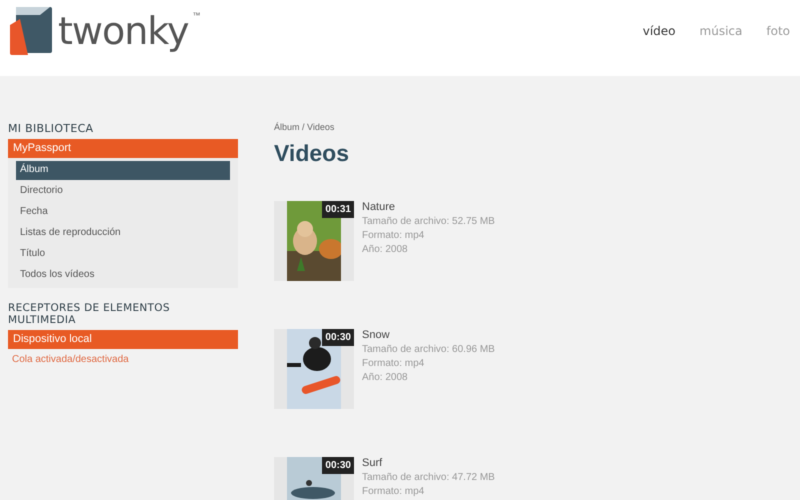 The height and width of the screenshot is (500, 800). Describe the element at coordinates (314, 241) in the screenshot. I see `thumbnail-frame: 00:31` at that location.